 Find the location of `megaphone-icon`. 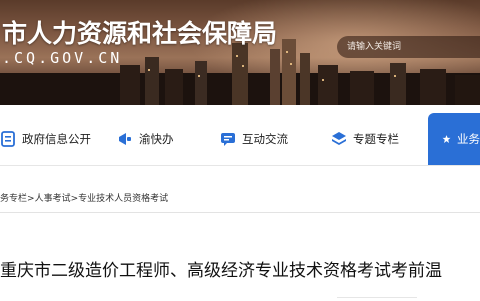

megaphone-icon is located at coordinates (125, 139).